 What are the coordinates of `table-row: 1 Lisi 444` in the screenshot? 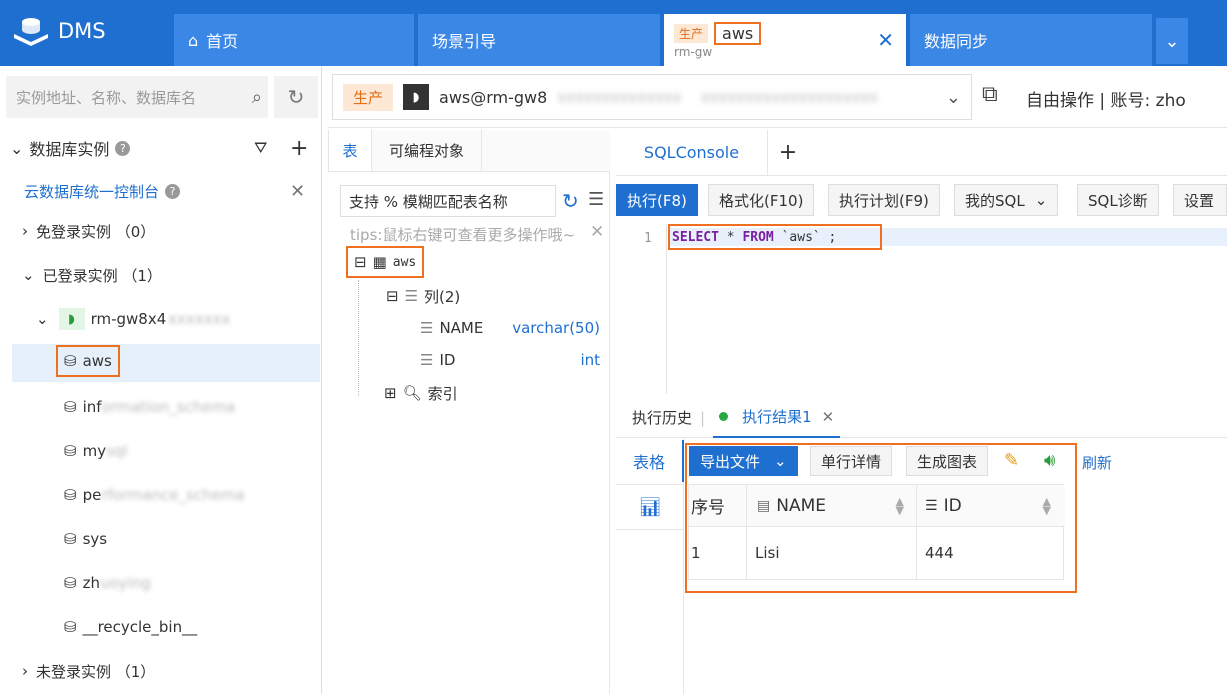 It's located at (876, 553).